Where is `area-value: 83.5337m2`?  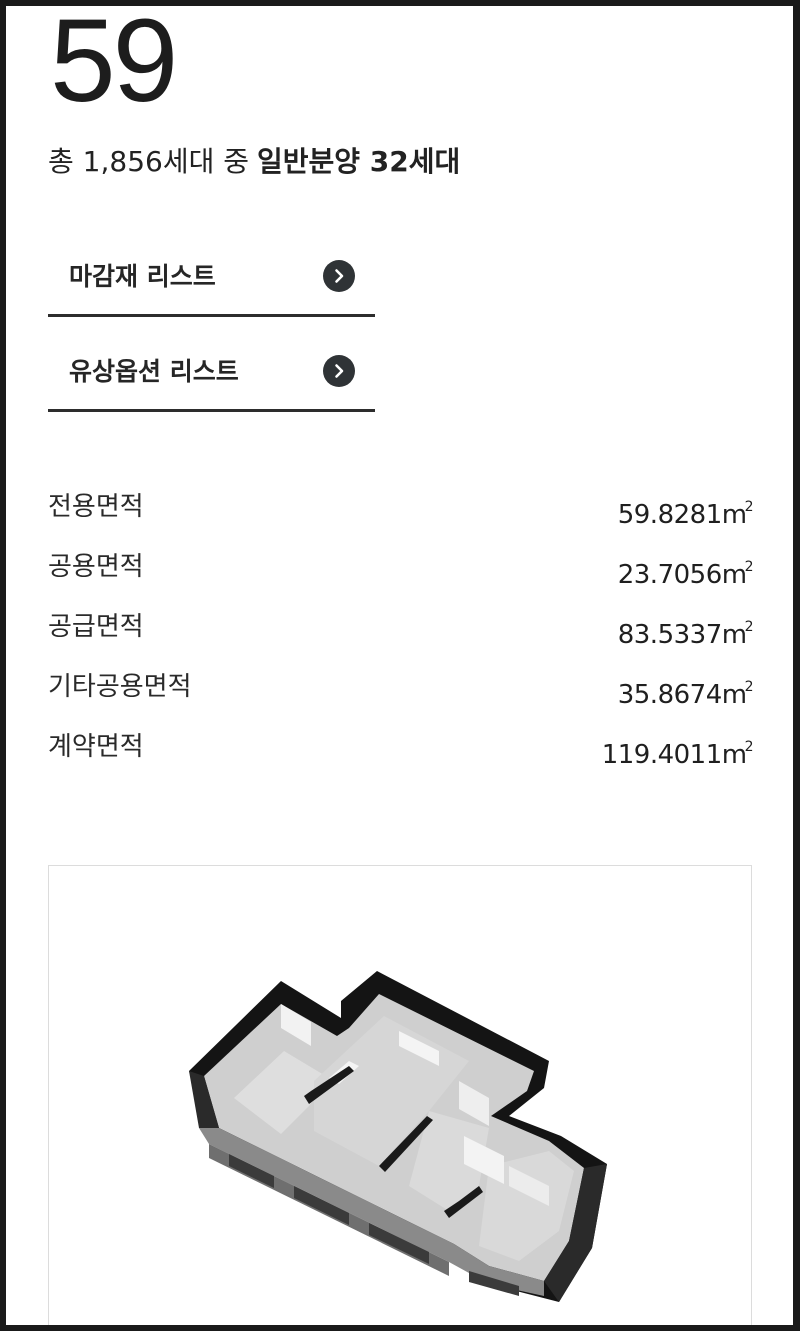 area-value: 83.5337m2 is located at coordinates (685, 631).